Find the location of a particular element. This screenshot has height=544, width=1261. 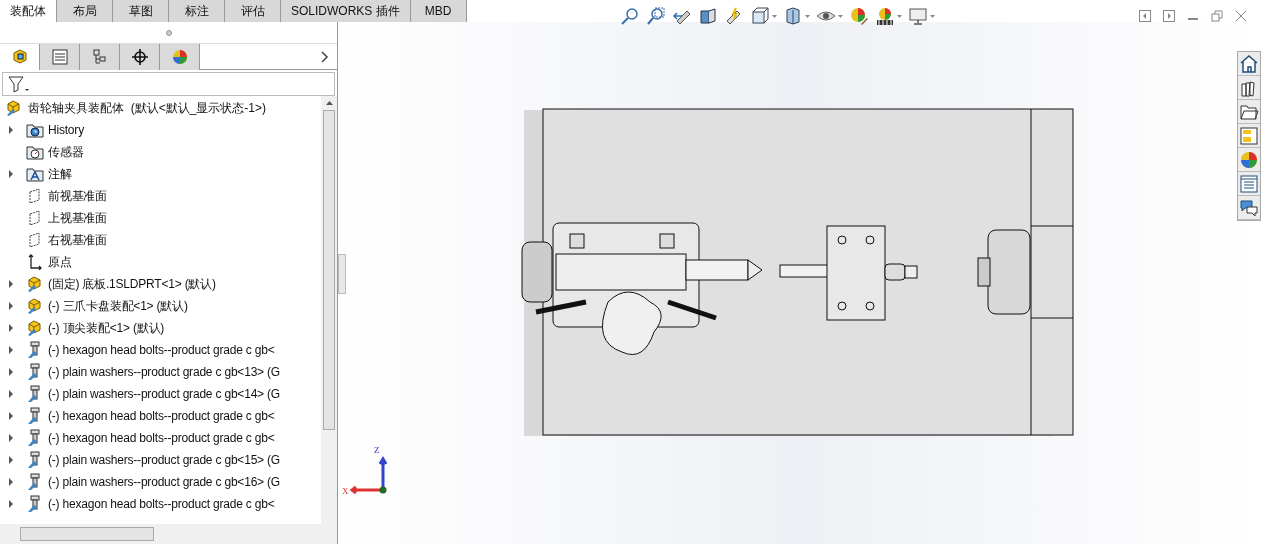

home-icon is located at coordinates (1249, 63).